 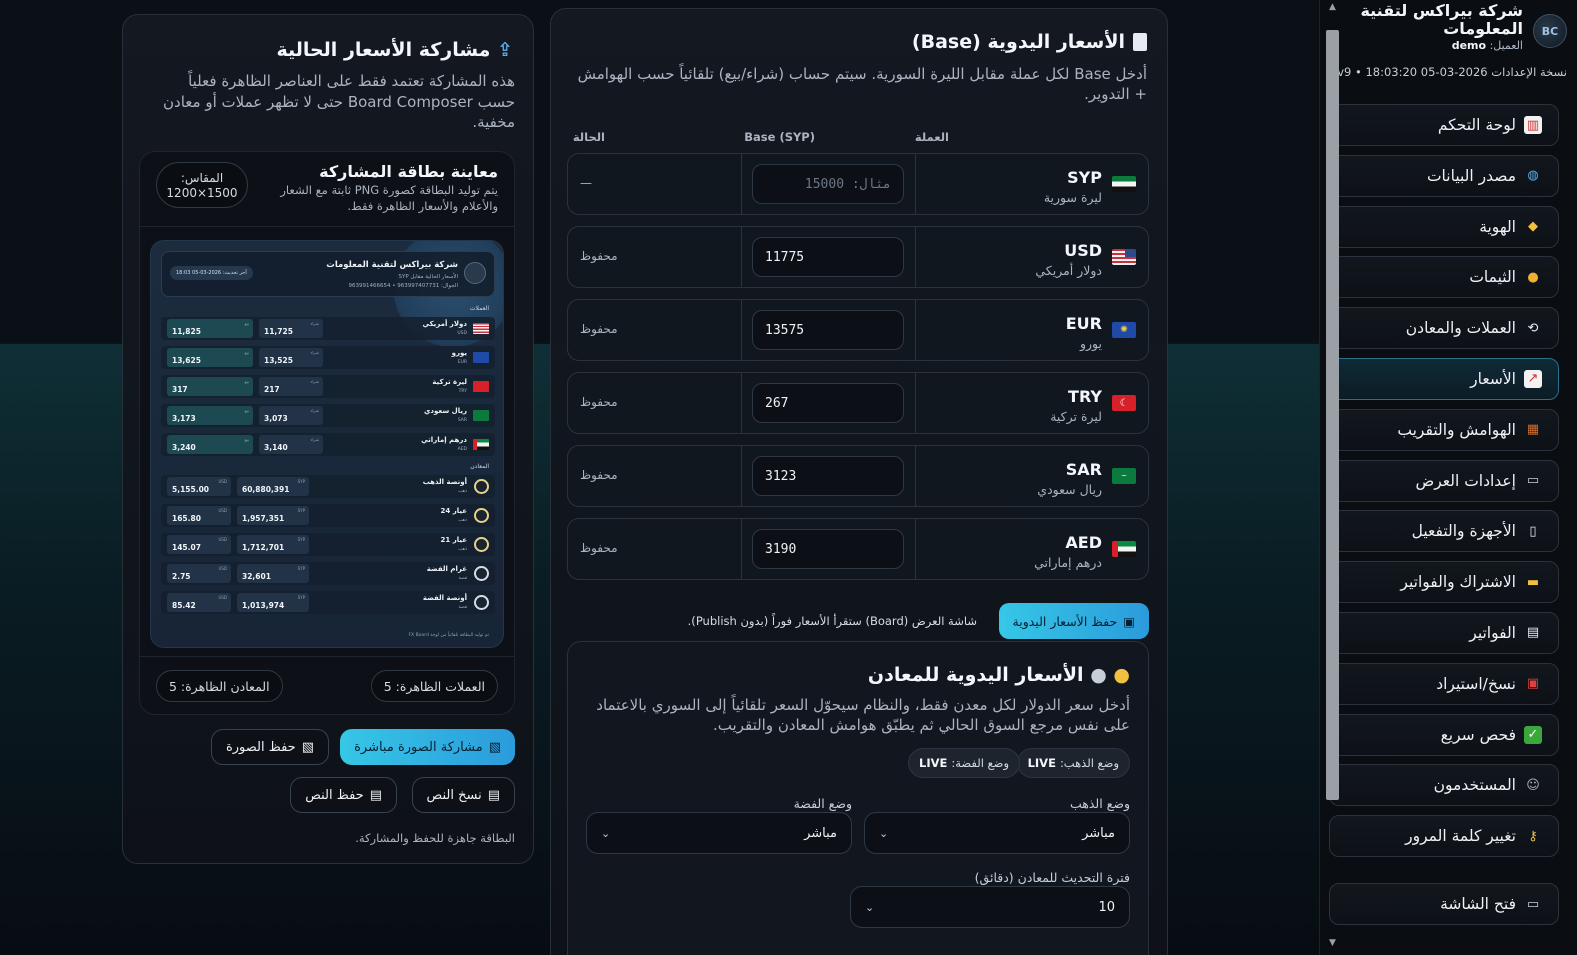 I want to click on table-row: ✺ EUR يورو محفوظ, so click(x=858, y=330).